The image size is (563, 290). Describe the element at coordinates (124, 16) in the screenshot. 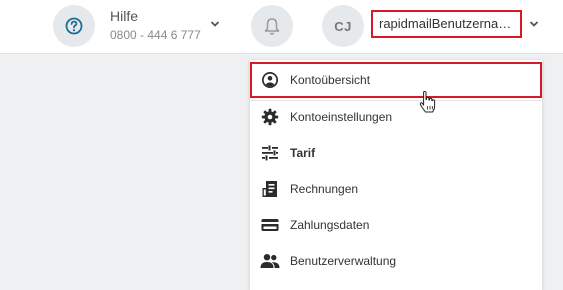

I see `help-title: Hilfe` at that location.